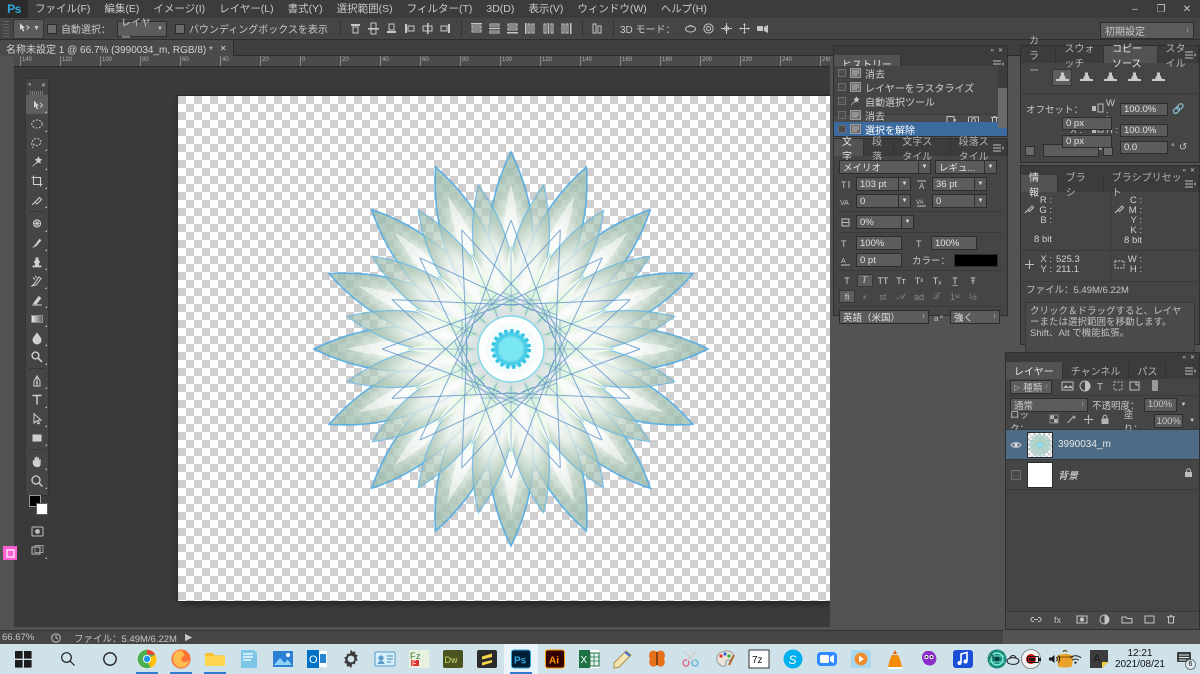 The width and height of the screenshot is (1200, 674). I want to click on lock-all-icon, so click(1105, 421).